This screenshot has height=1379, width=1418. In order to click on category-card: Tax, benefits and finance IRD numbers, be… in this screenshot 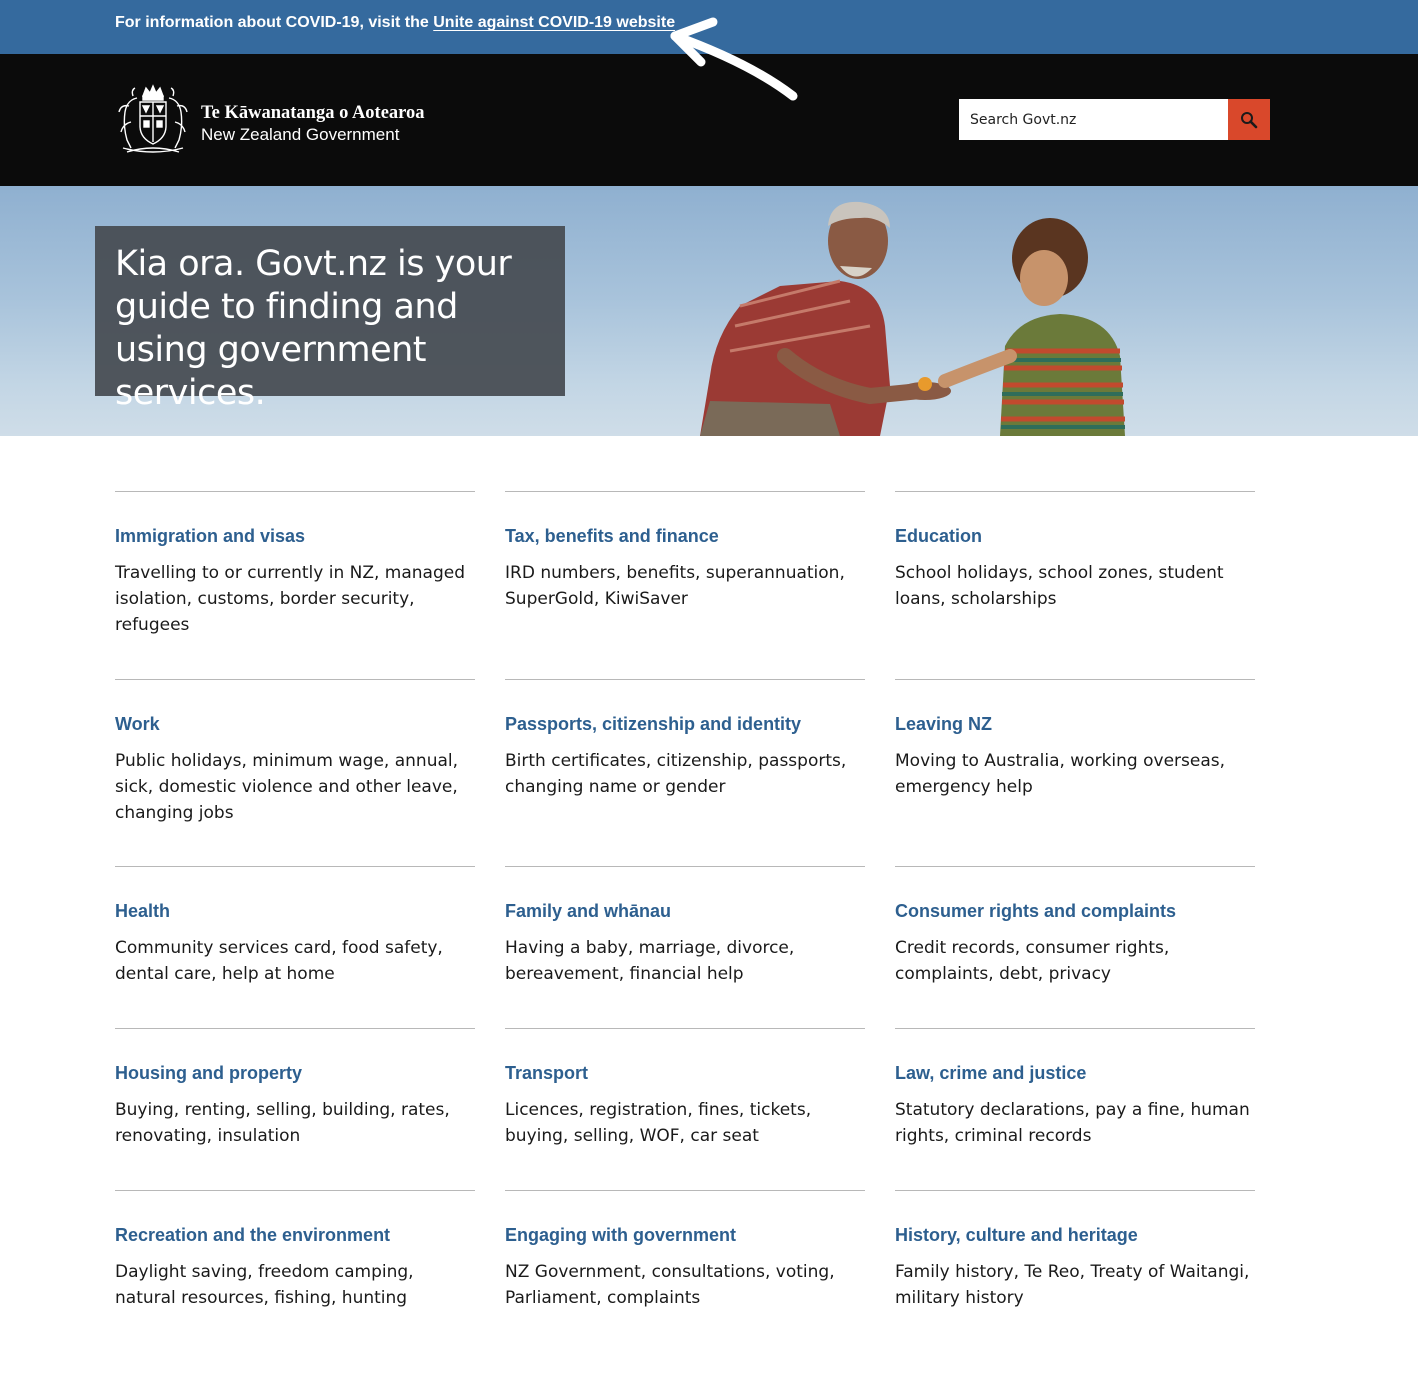, I will do `click(685, 551)`.